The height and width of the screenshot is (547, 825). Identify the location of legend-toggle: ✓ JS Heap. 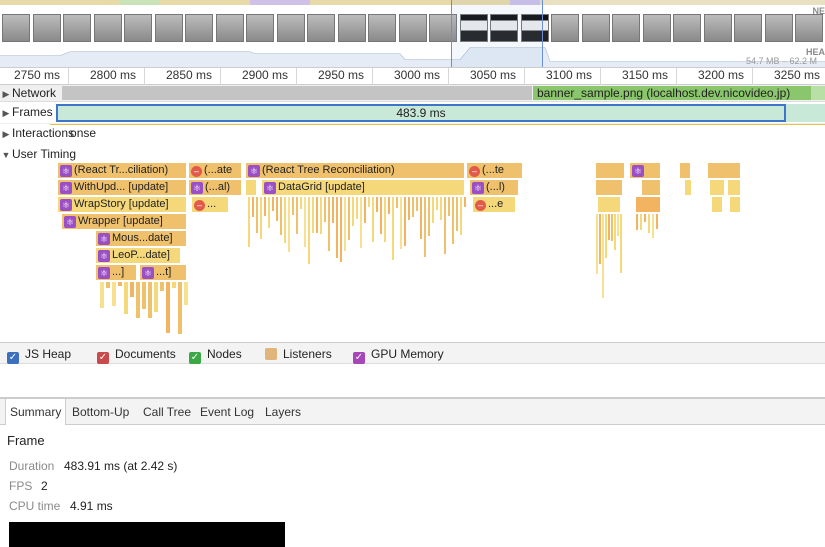
(39, 355).